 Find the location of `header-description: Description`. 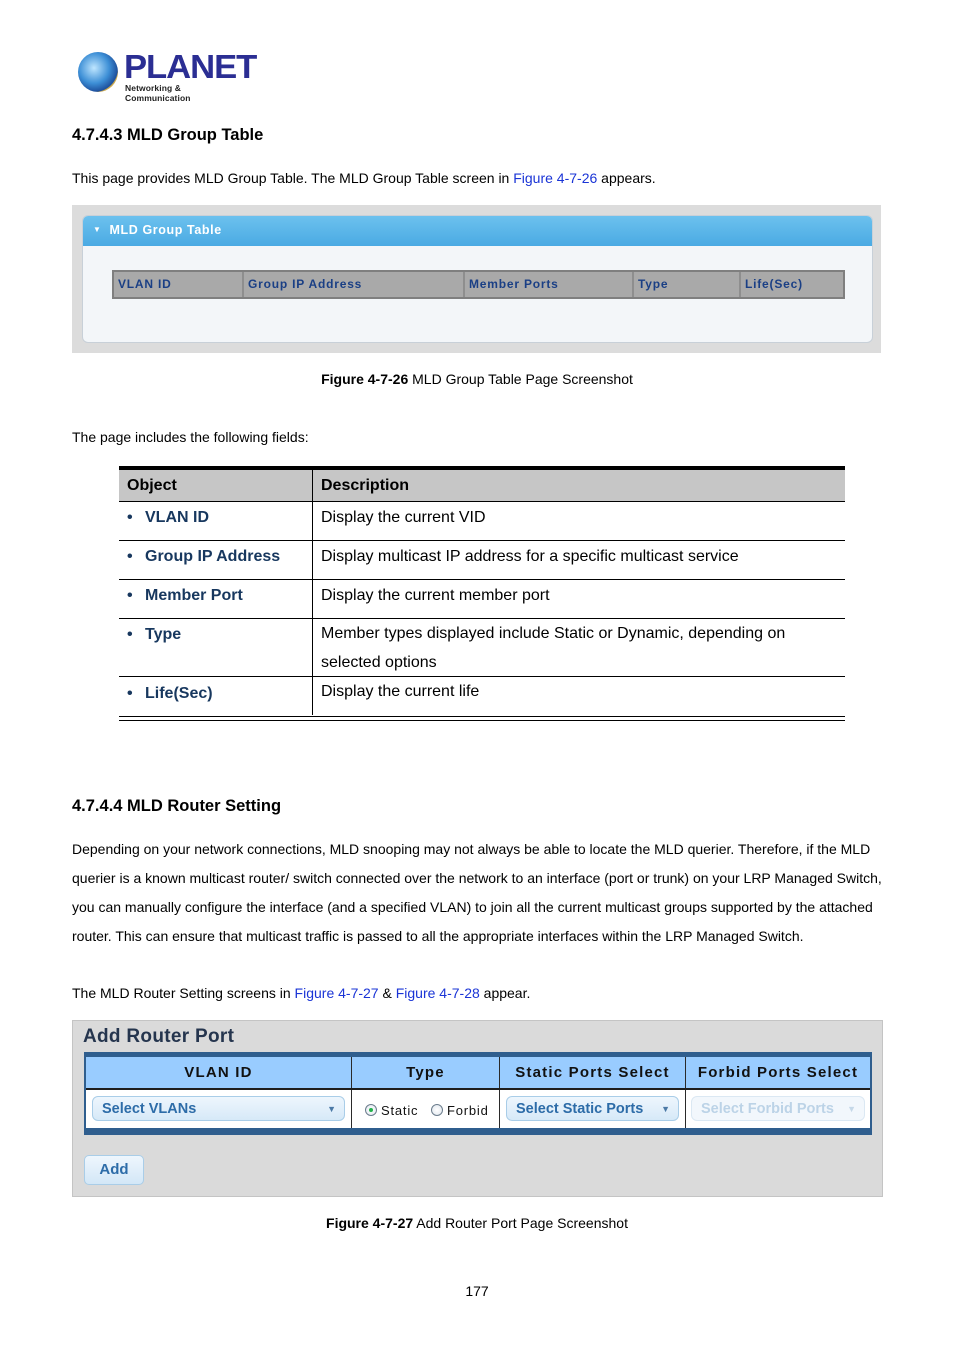

header-description: Description is located at coordinates (365, 485).